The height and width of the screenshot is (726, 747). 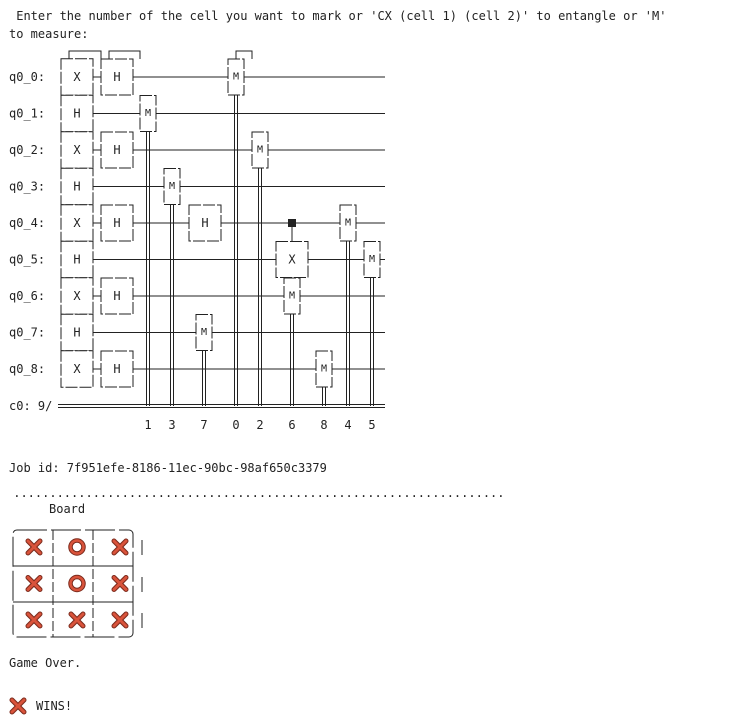 I want to click on h-gate-q2-label: H, so click(x=116, y=150).